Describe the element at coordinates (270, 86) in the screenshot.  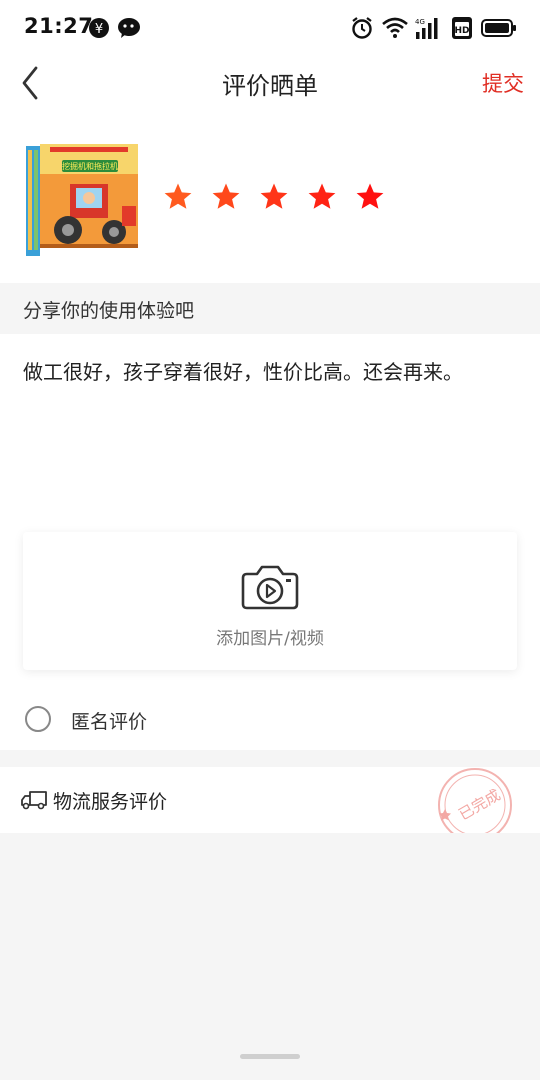
I see `page-title: 评价晒单` at that location.